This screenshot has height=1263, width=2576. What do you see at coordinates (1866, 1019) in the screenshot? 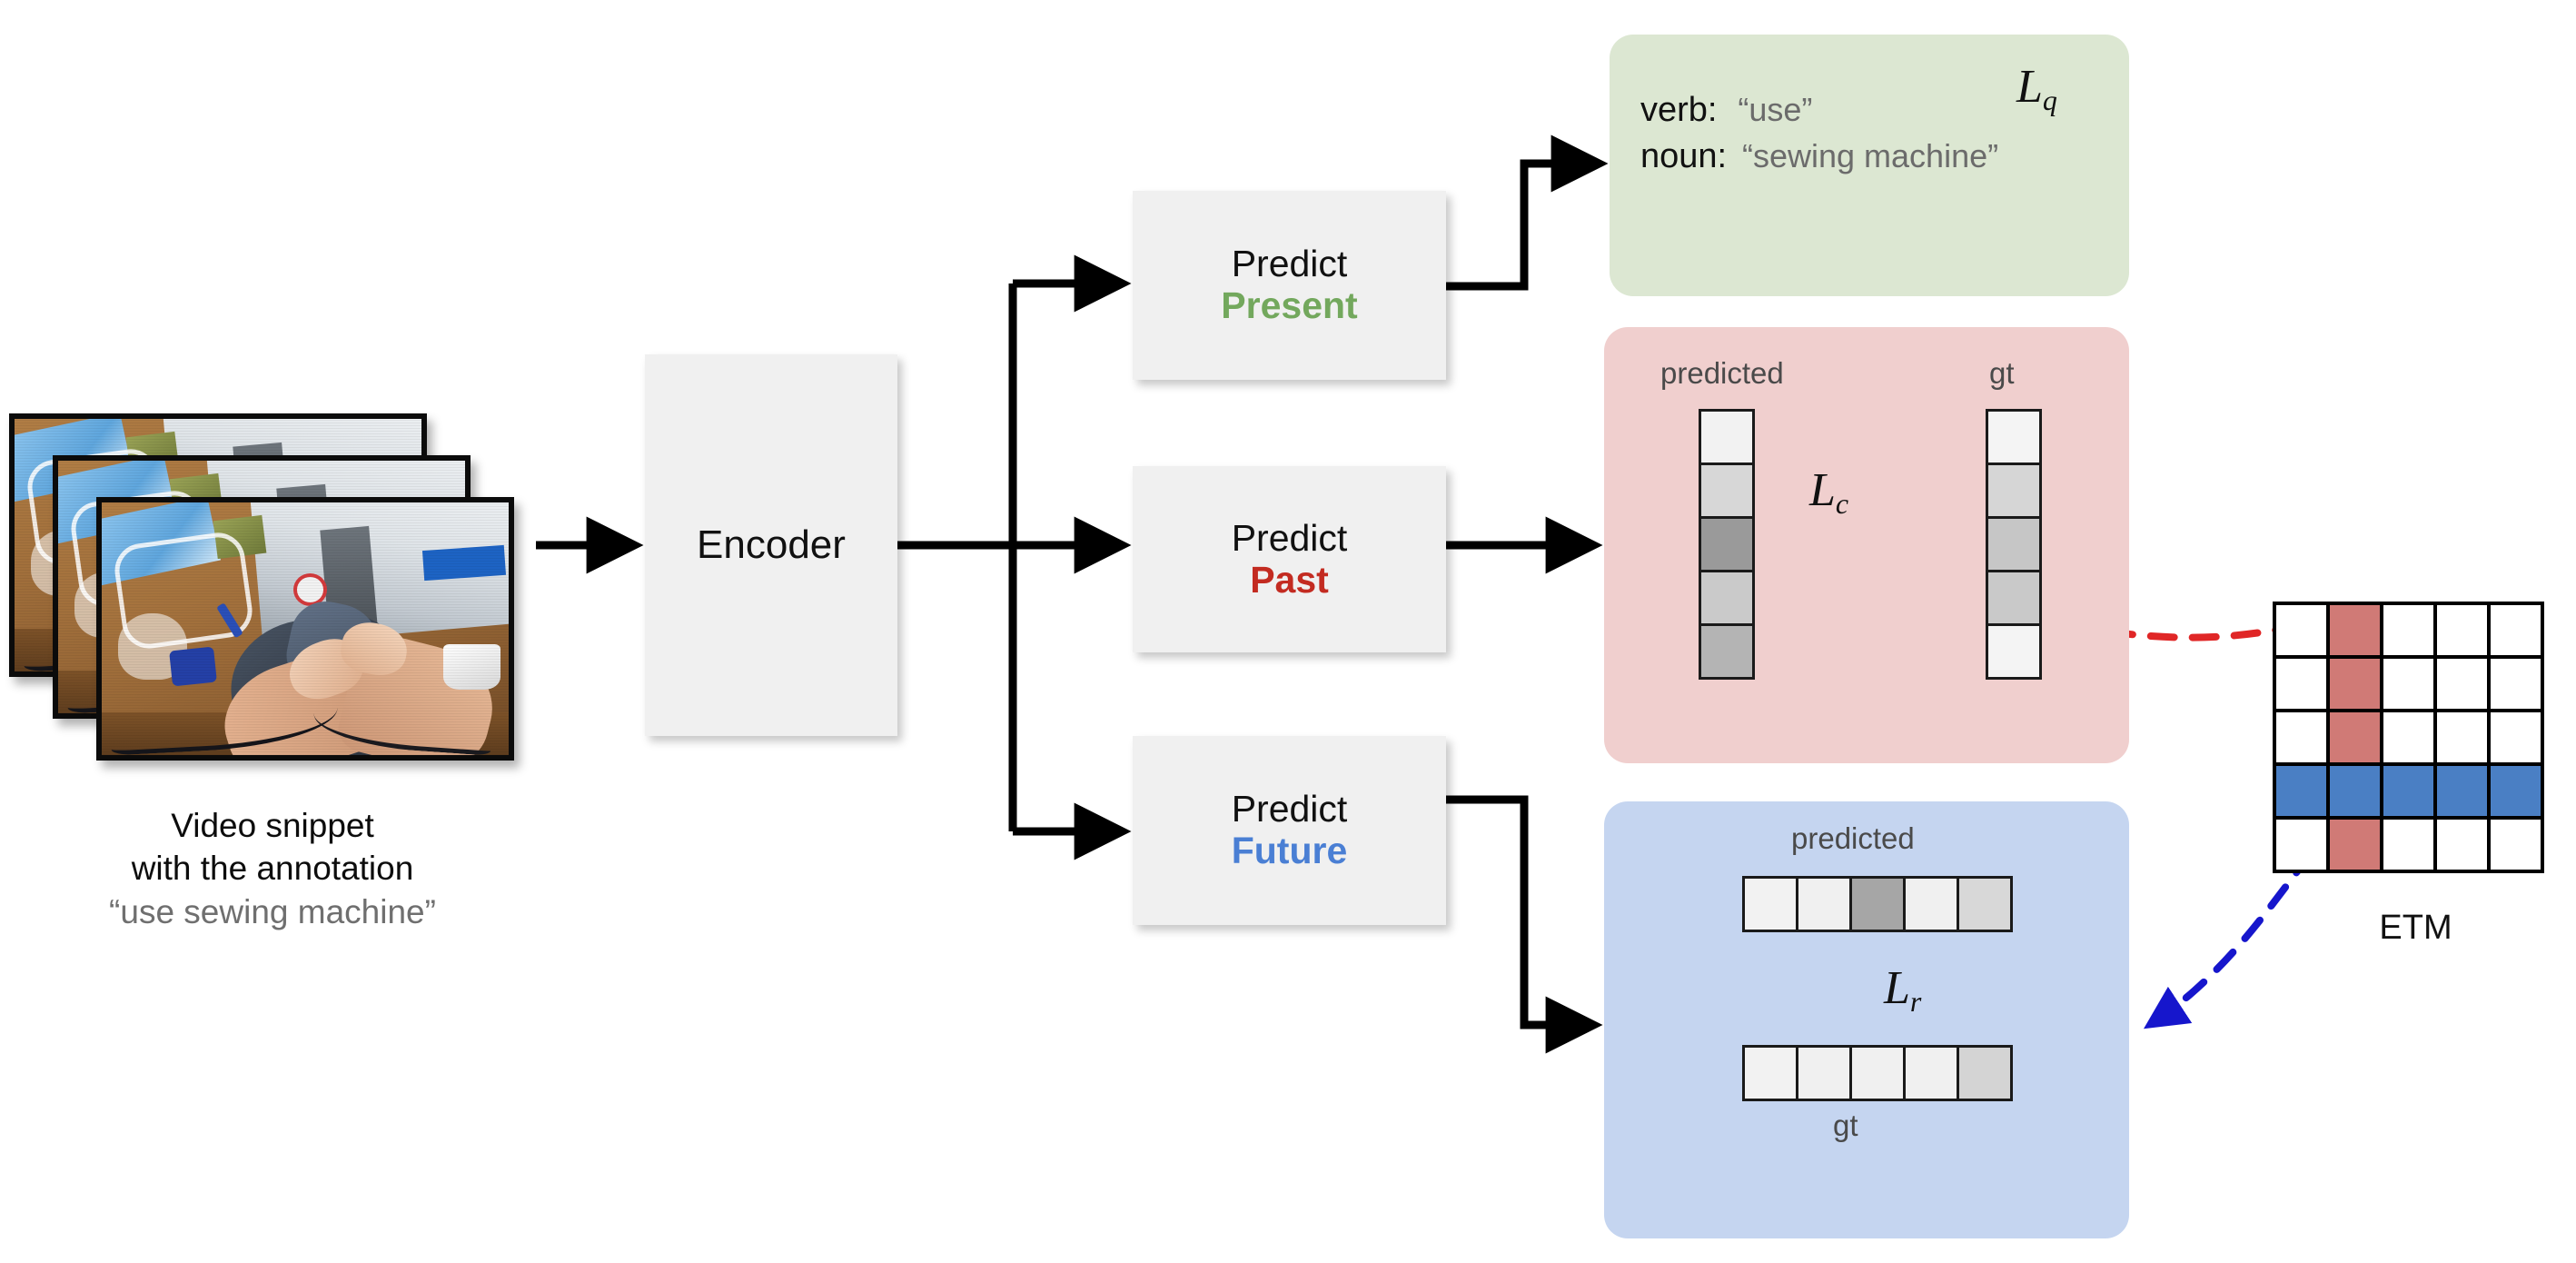
I see `future-output-panel: predicted gt Lr` at bounding box center [1866, 1019].